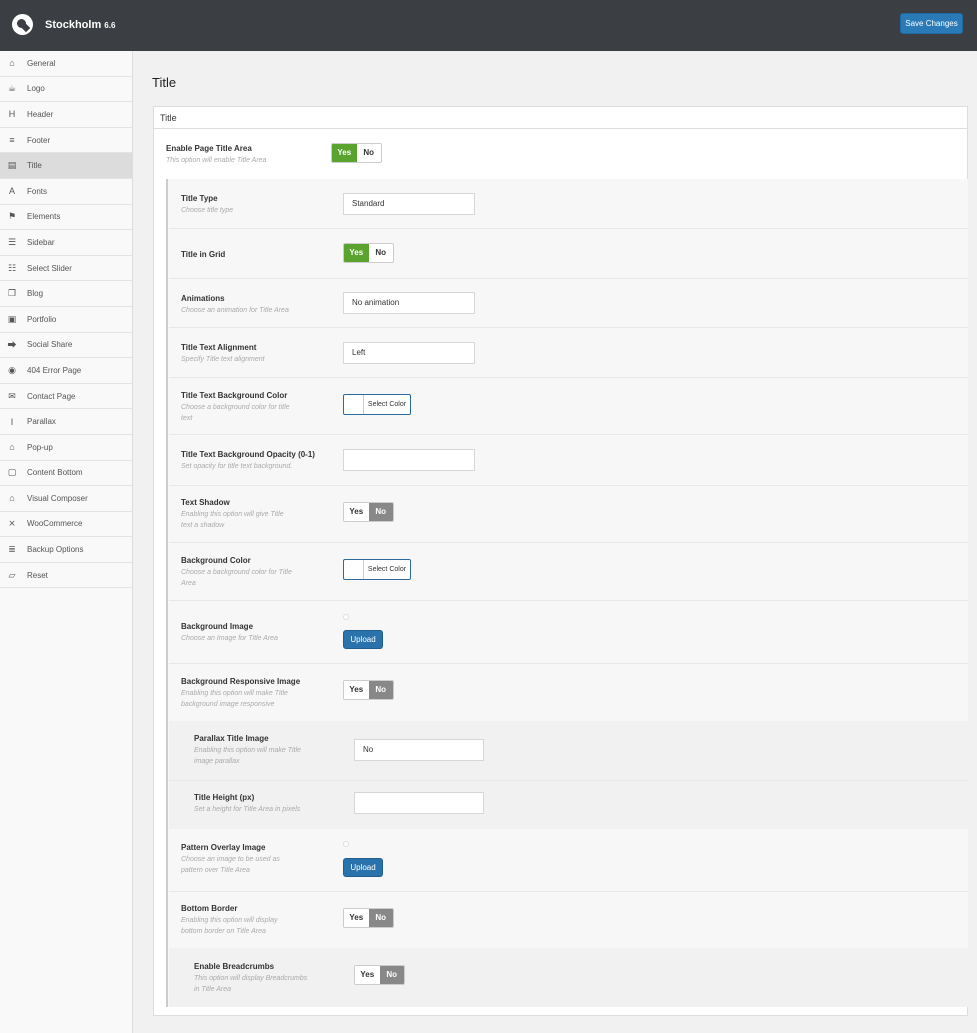  I want to click on sidebar-item-title: ▤ Title, so click(66, 166).